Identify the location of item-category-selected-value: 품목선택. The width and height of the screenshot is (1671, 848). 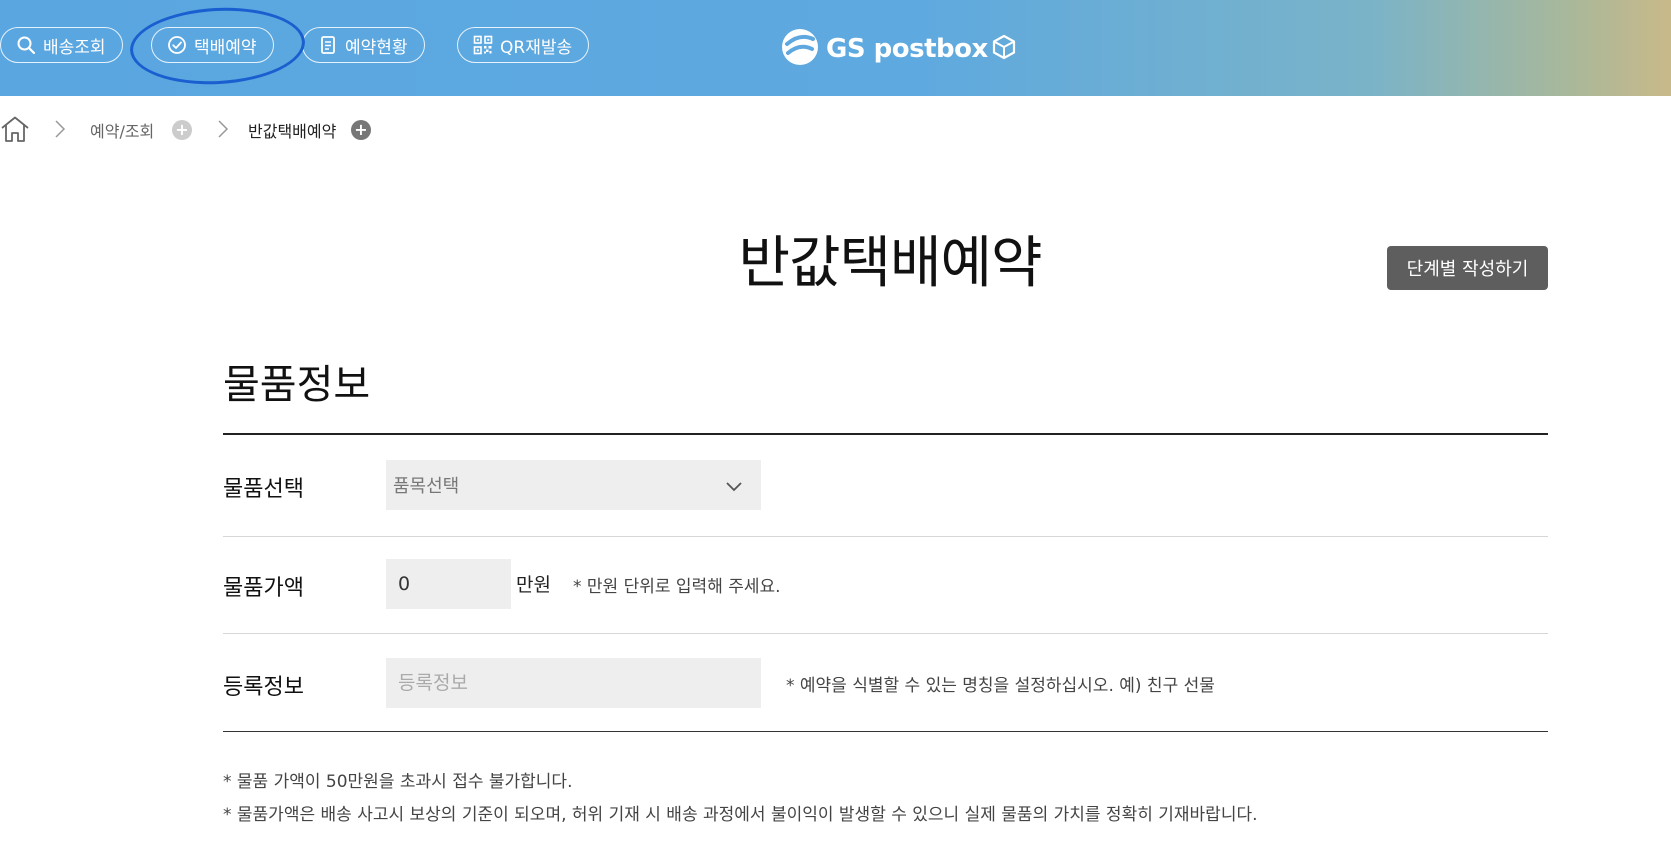
(426, 486).